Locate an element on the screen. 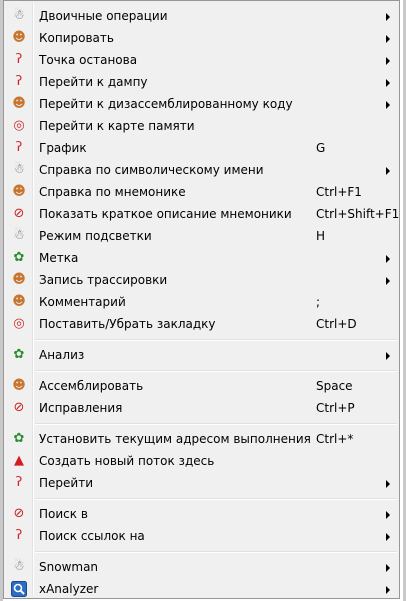 The height and width of the screenshot is (601, 406). menu-item-label: Запись трассировки is located at coordinates (103, 280).